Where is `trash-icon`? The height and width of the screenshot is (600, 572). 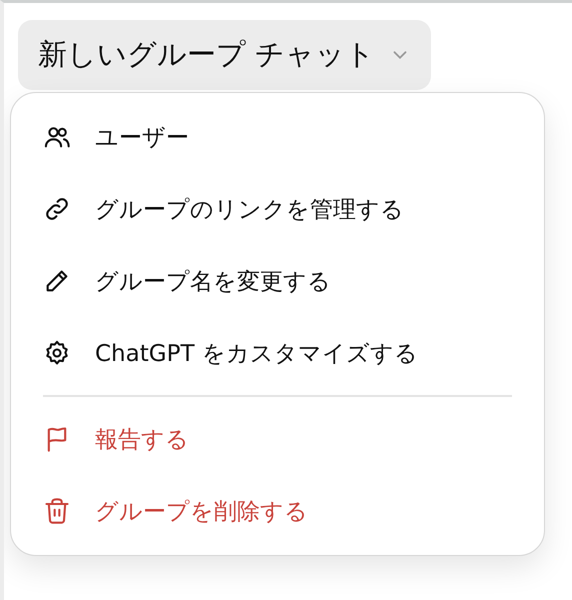 trash-icon is located at coordinates (57, 511).